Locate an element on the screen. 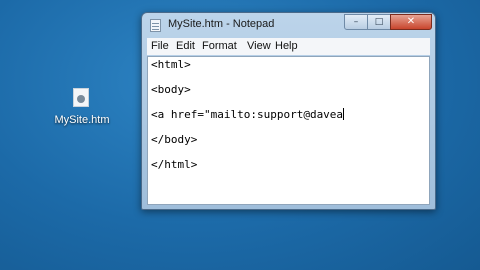 Image resolution: width=480 pixels, height=270 pixels. maximize-button: □ is located at coordinates (379, 22).